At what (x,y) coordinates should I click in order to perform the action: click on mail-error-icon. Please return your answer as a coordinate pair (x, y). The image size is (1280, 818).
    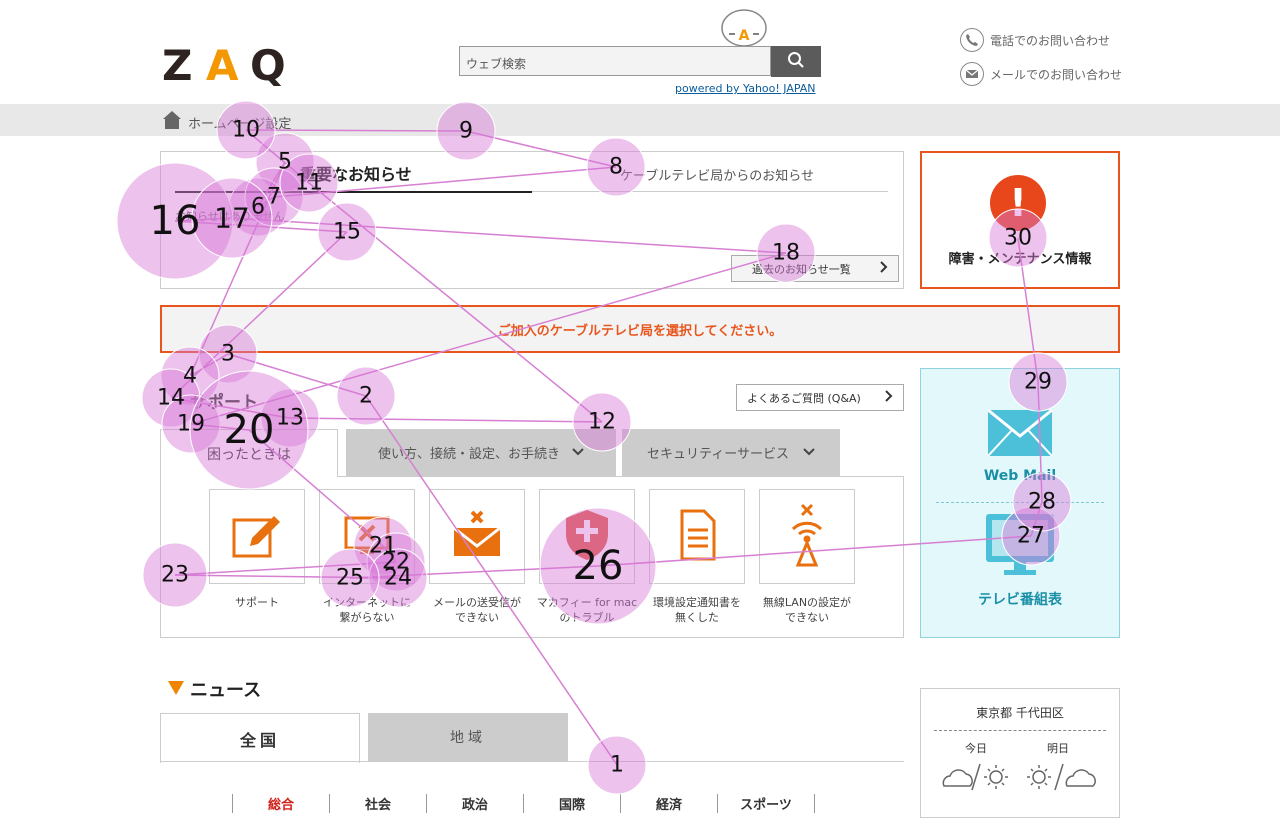
    Looking at the image, I should click on (477, 537).